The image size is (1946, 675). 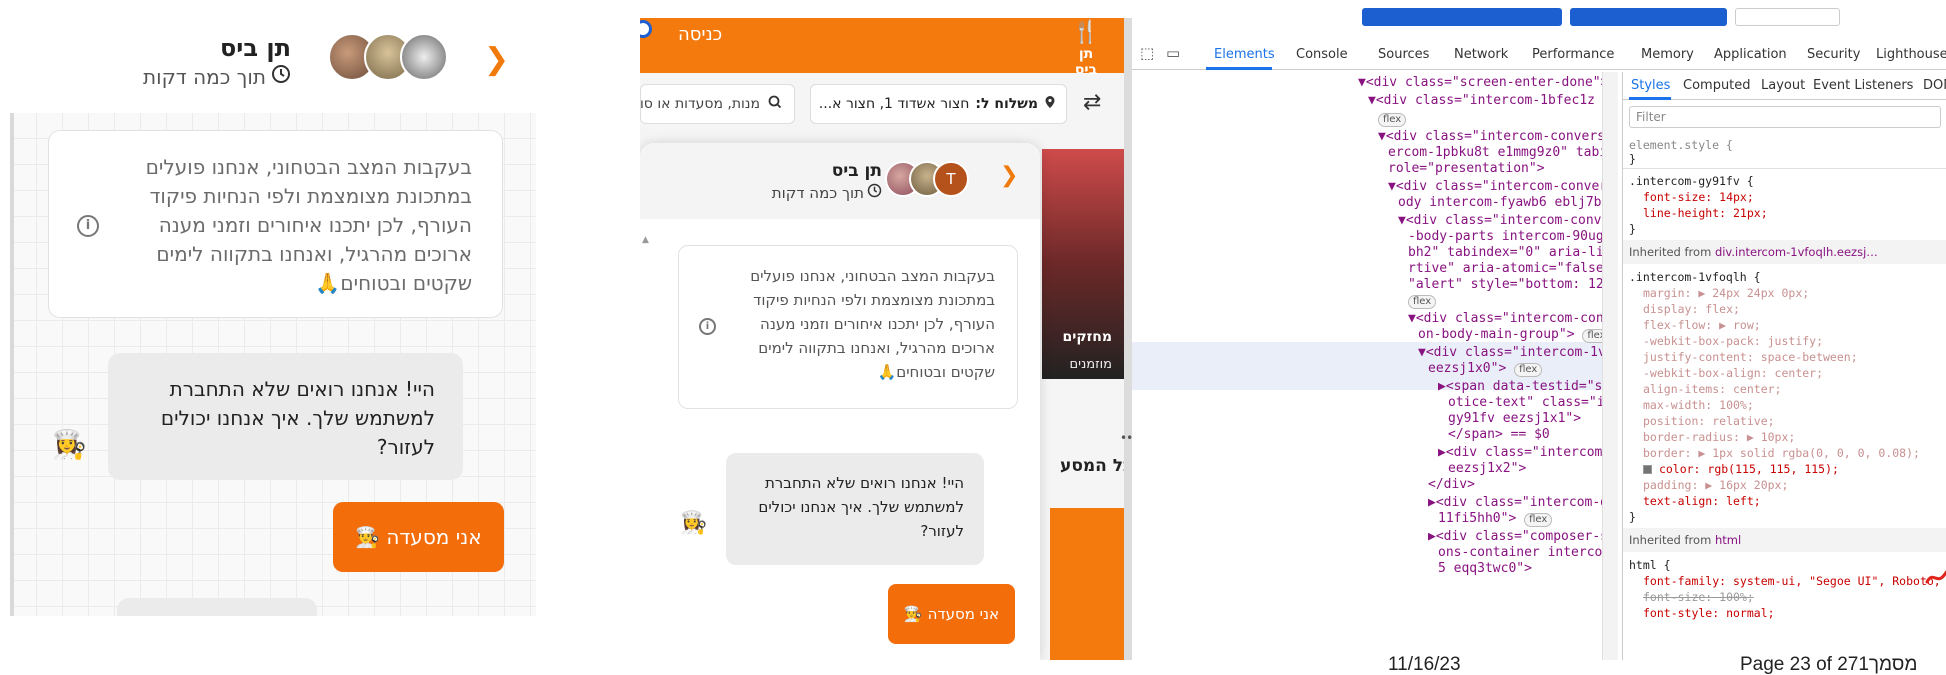 I want to click on dom-line: gy91fv eezsj1x1">, so click(x=1514, y=419).